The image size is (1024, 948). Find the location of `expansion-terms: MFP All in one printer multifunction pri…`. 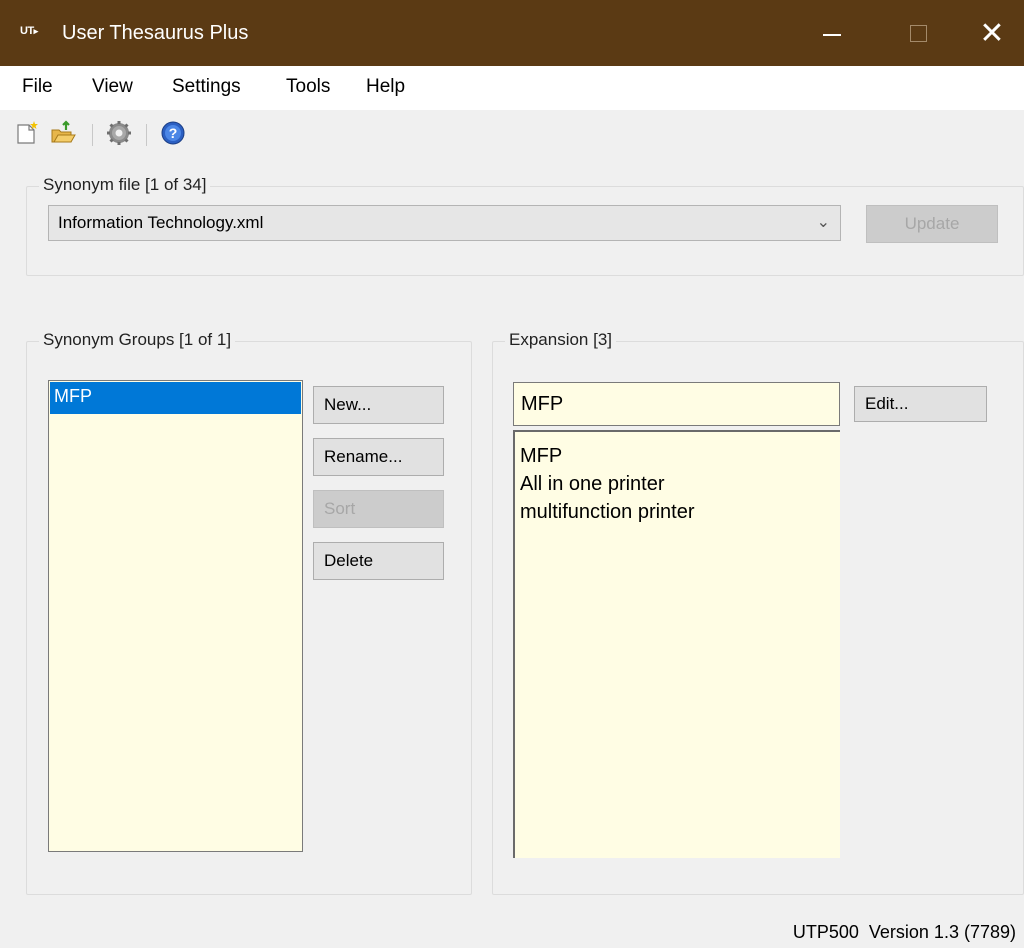

expansion-terms: MFP All in one printer multifunction pri… is located at coordinates (676, 644).